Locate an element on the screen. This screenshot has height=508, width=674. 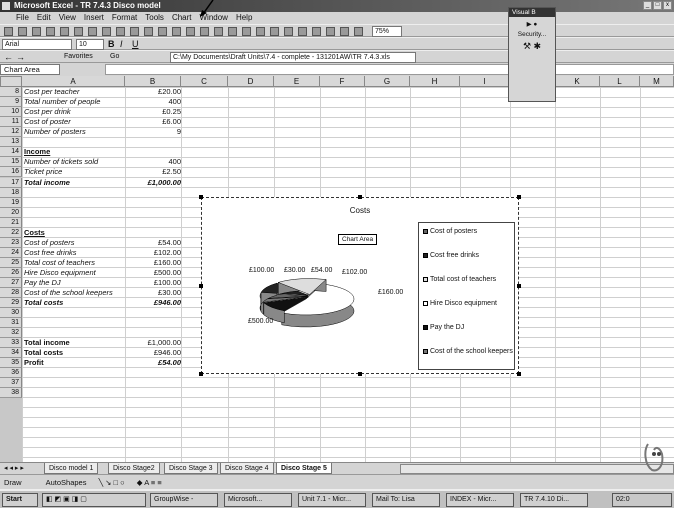
legend-item: Cost free drinks is located at coordinates (469, 255).